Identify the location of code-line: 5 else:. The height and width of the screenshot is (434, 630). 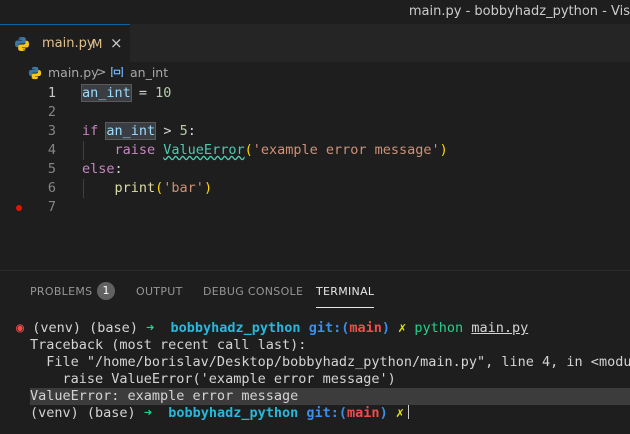
(315, 169).